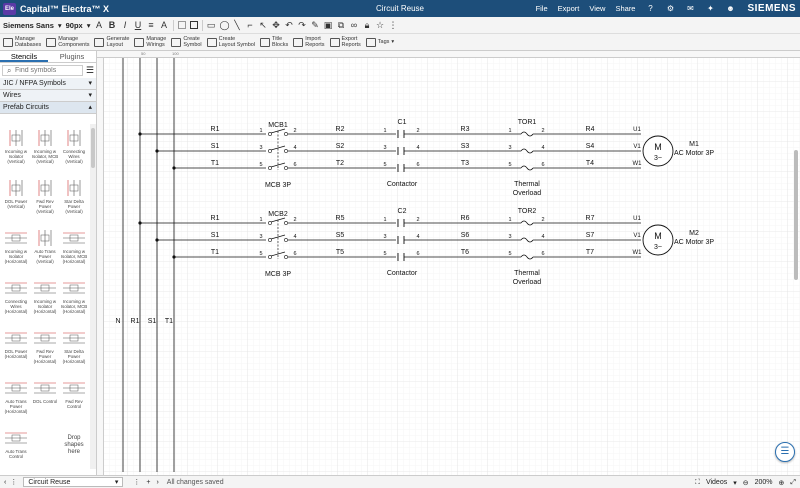  What do you see at coordinates (354, 25) in the screenshot?
I see `link-icon: ∞` at bounding box center [354, 25].